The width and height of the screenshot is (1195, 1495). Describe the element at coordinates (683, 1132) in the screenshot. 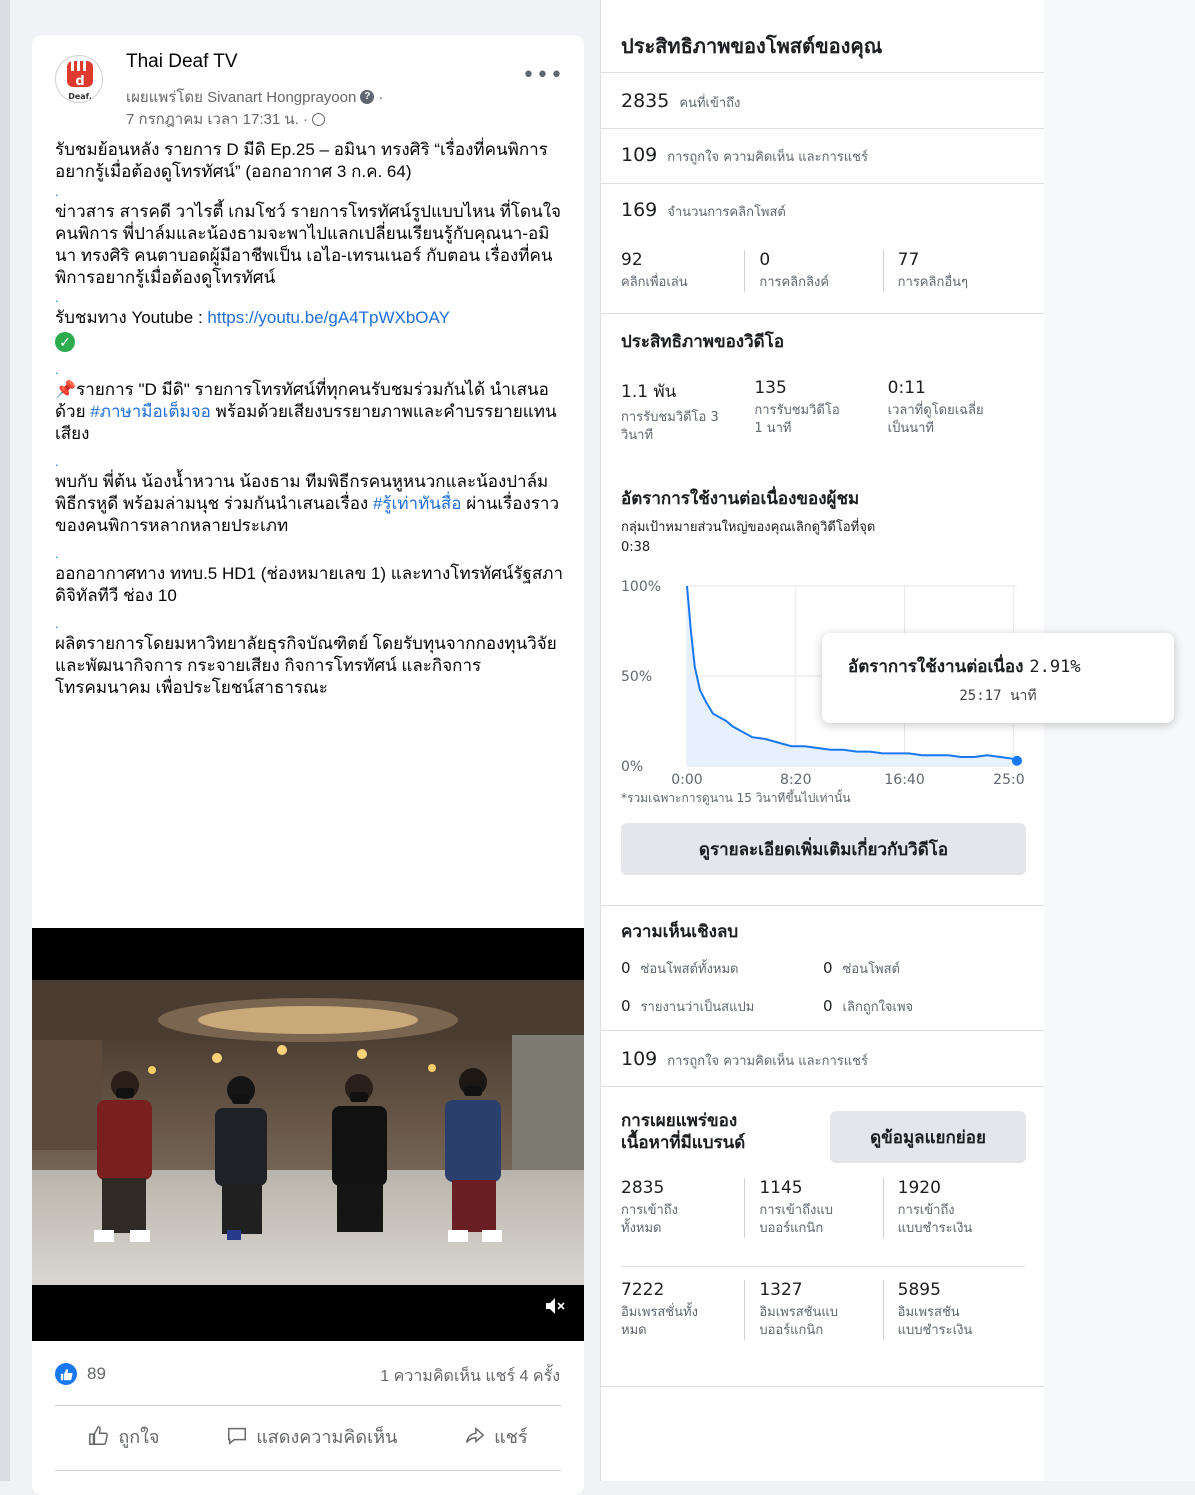

I see `branded-content-title: การเผยแพร่ของ เนื้อหาที่มีแบรนด์` at that location.